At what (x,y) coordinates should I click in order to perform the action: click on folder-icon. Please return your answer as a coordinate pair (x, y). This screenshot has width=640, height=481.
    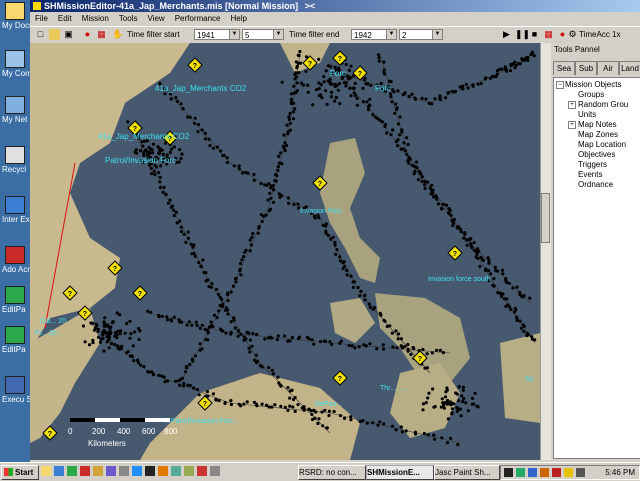
    Looking at the image, I should click on (46, 471).